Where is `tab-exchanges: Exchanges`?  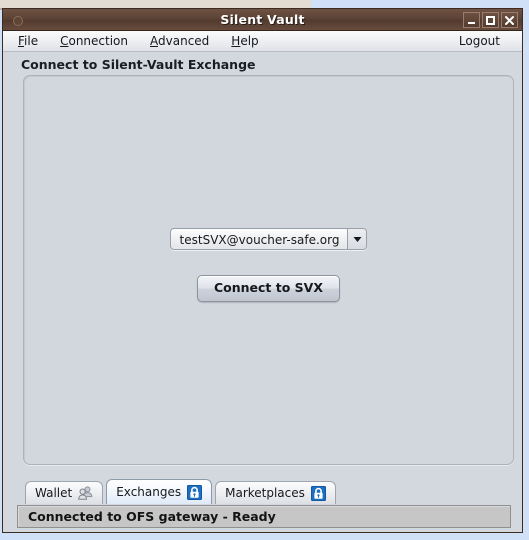
tab-exchanges: Exchanges is located at coordinates (159, 491).